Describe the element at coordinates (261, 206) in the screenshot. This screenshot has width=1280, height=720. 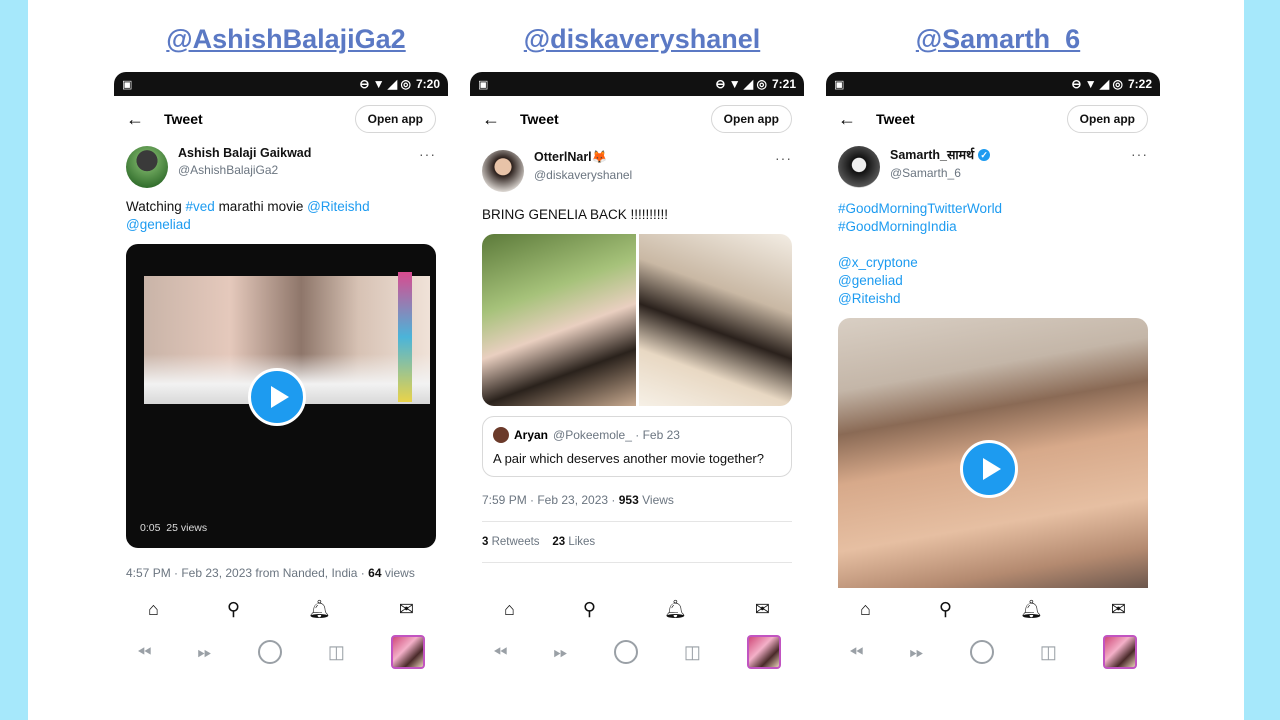
I see `text-segment: marathi movie` at that location.